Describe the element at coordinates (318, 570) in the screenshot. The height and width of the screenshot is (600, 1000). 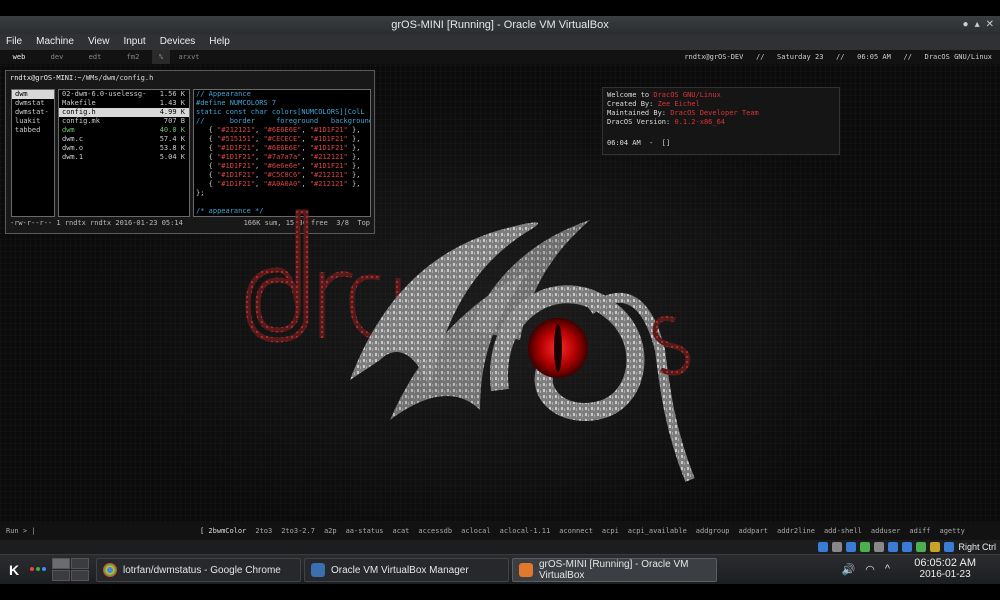
I see `virtualbox-icon` at that location.